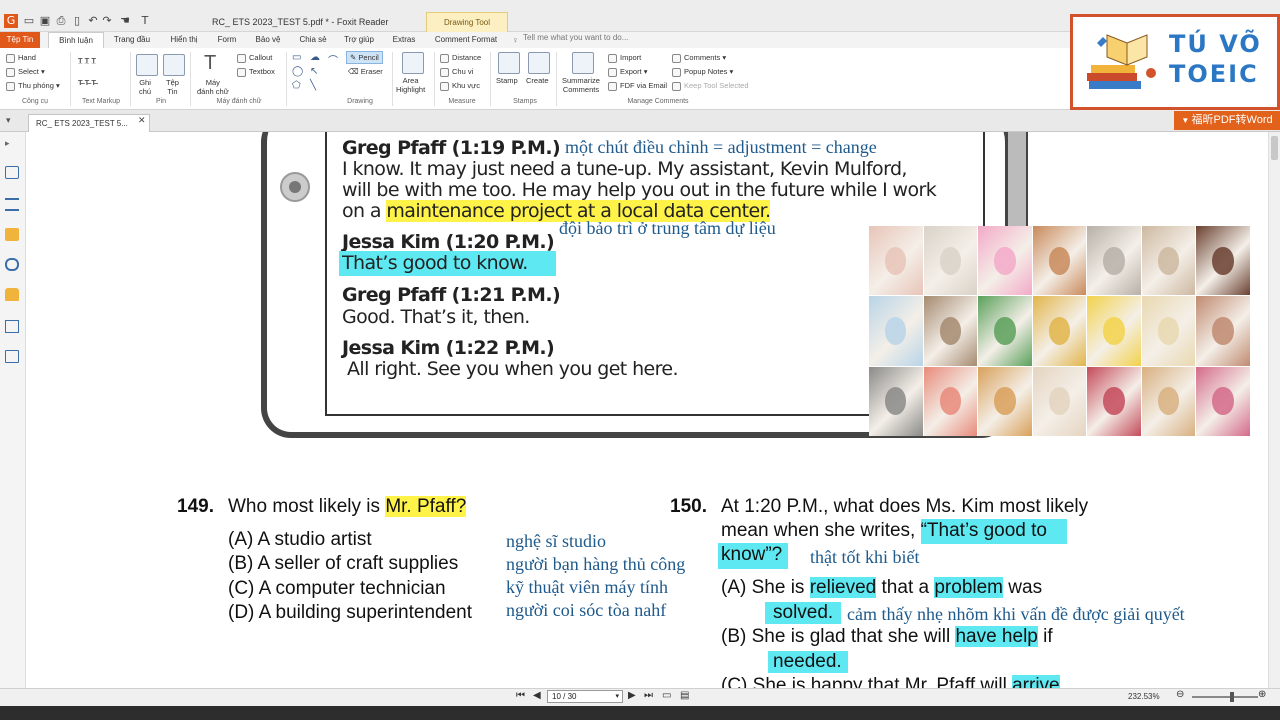 This screenshot has width=1280, height=720. Describe the element at coordinates (1262, 694) in the screenshot. I see `zoom-in-icon: ⊕` at that location.